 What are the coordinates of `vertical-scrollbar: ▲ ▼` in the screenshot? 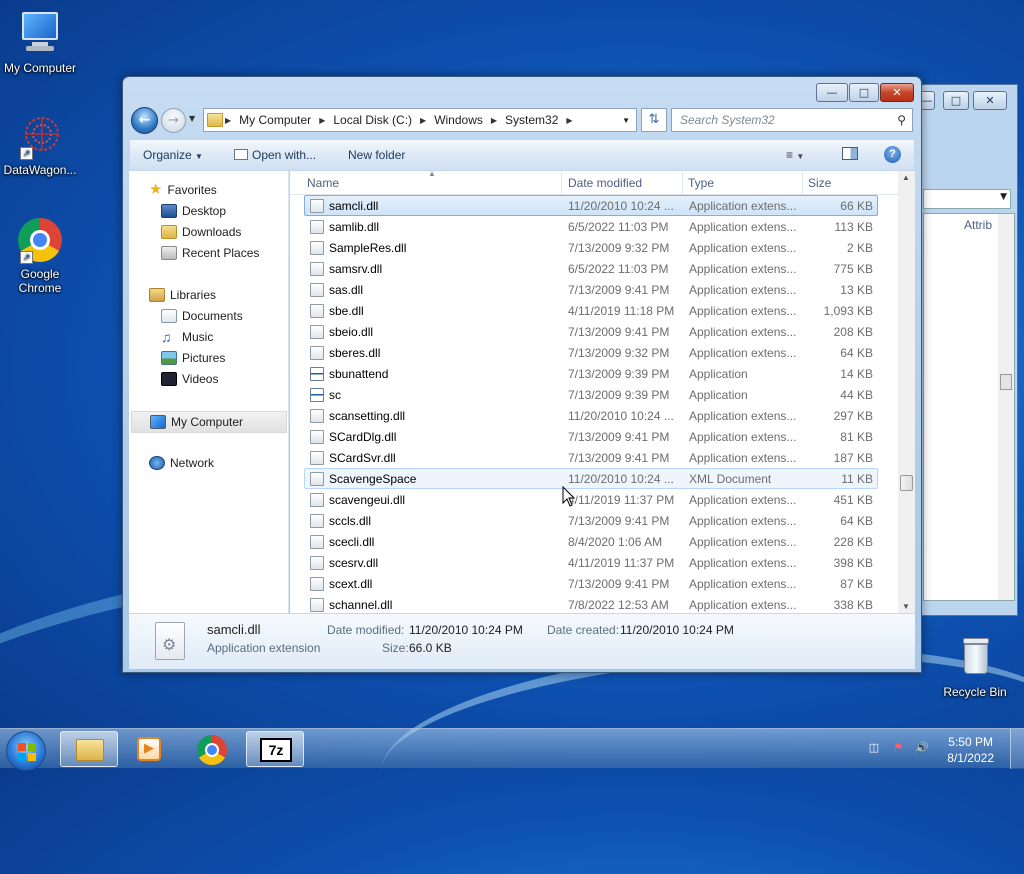 It's located at (906, 392).